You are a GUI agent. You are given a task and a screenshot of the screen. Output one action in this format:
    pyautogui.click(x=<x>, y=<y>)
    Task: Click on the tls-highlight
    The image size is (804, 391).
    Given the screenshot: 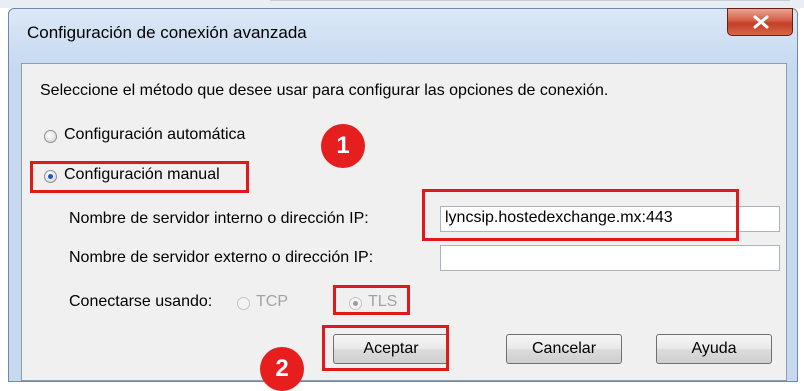 What is the action you would take?
    pyautogui.click(x=371, y=300)
    